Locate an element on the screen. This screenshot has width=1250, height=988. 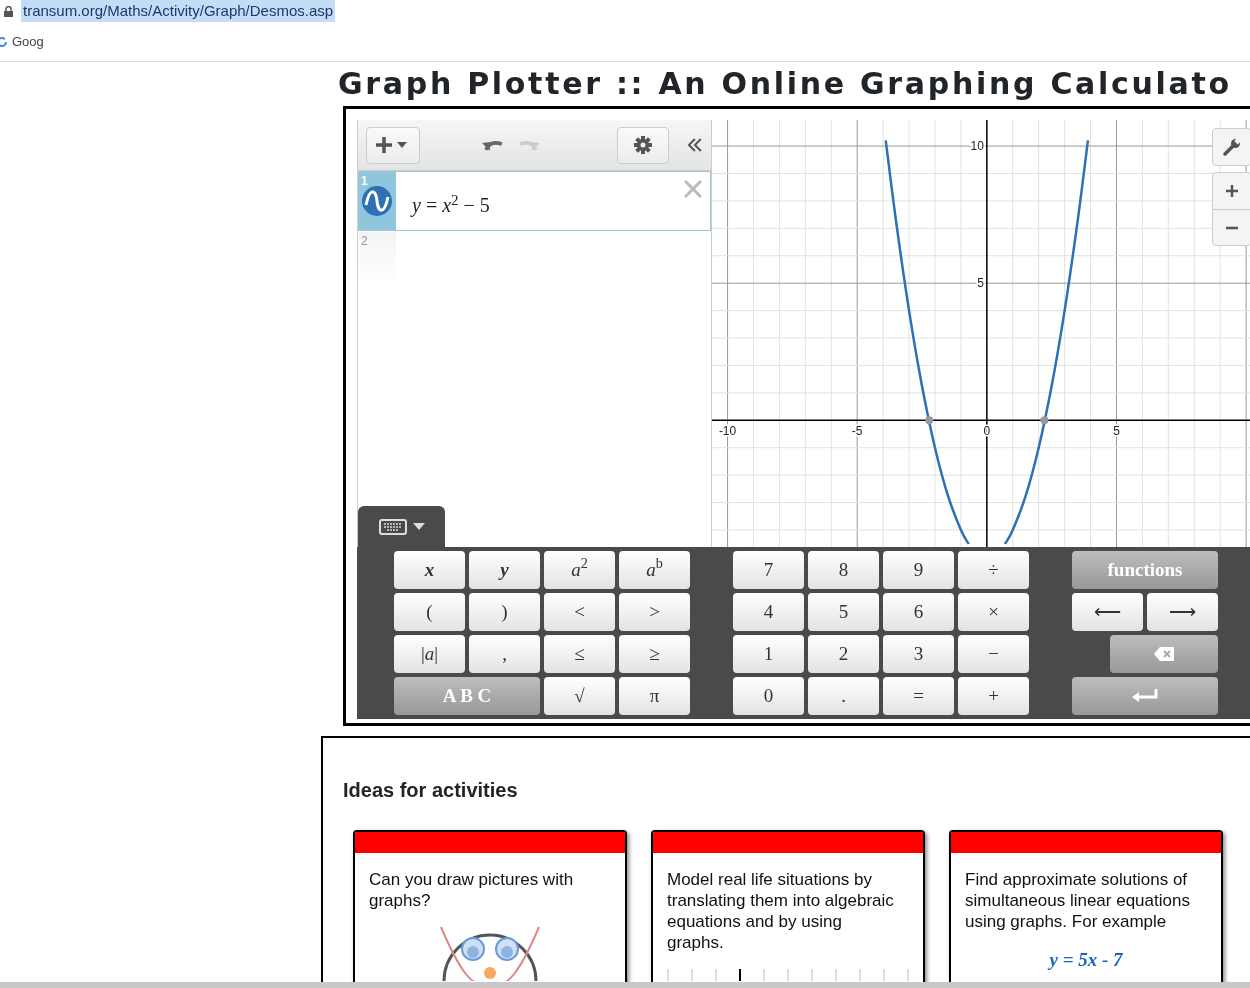
key-button: π is located at coordinates (654, 696).